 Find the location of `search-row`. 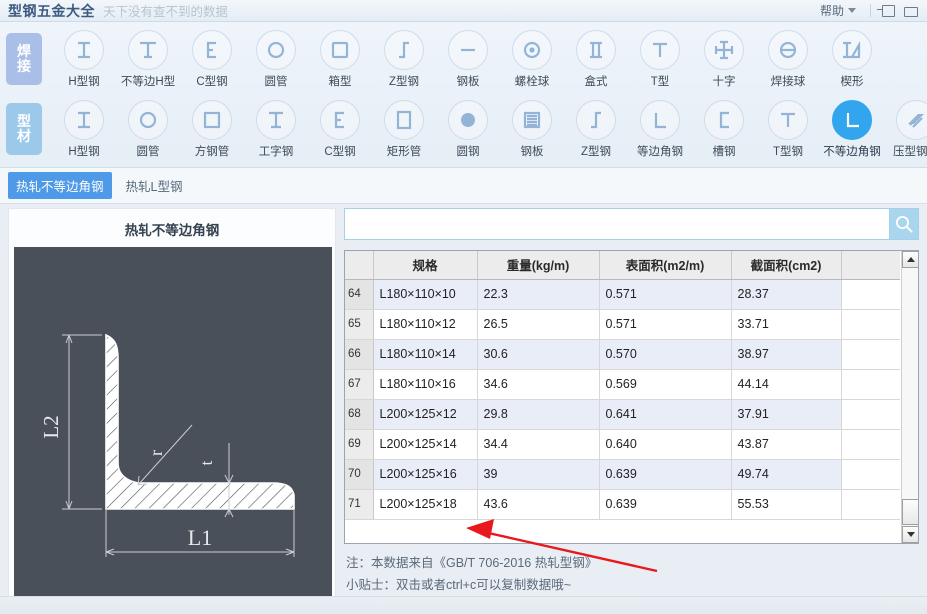

search-row is located at coordinates (631, 224).